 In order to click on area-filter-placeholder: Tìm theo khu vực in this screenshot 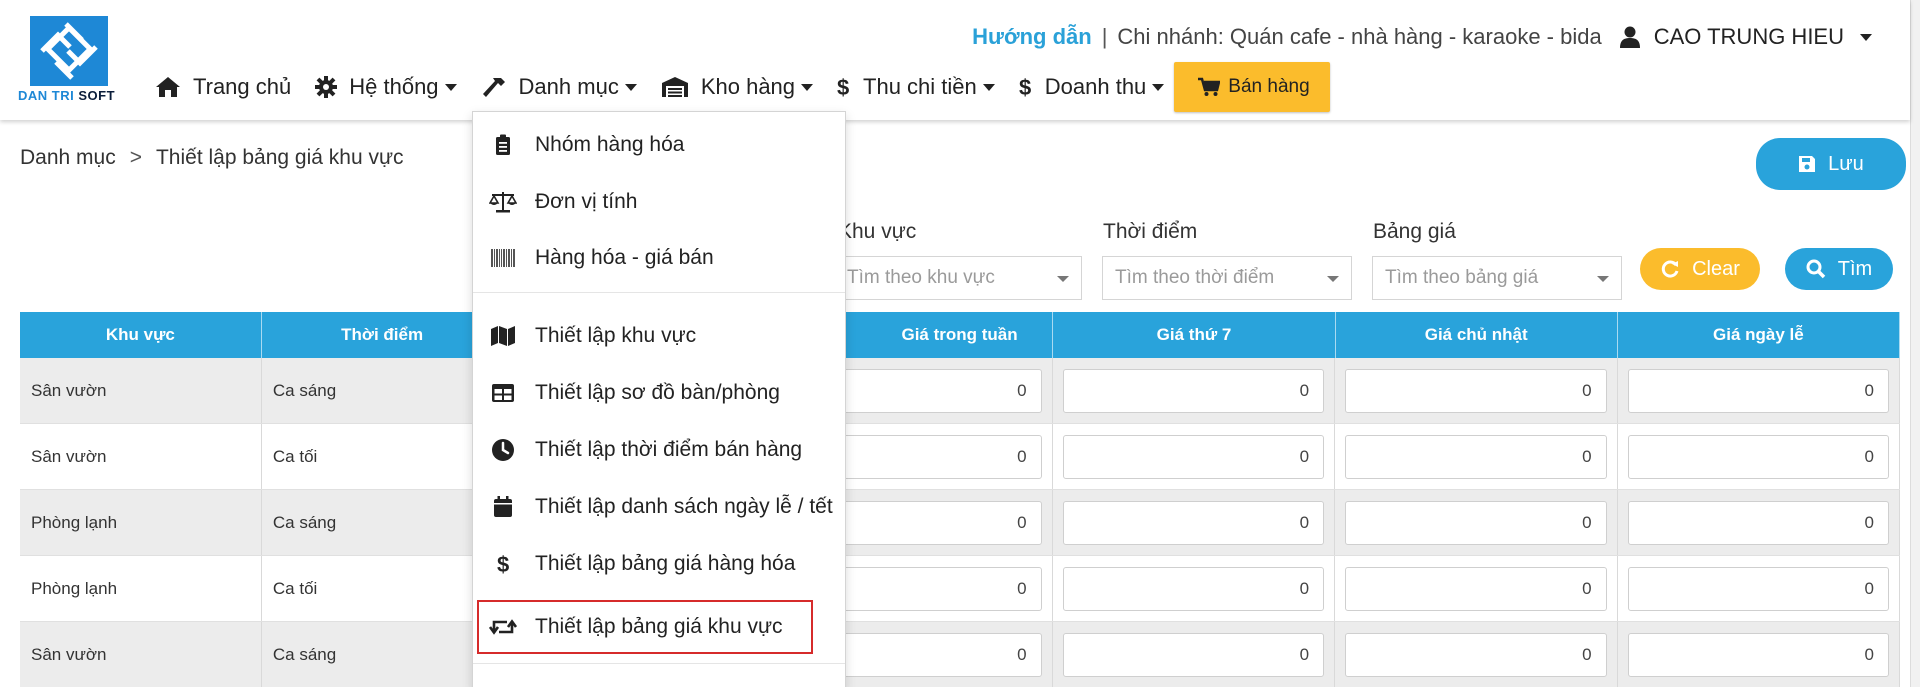, I will do `click(921, 277)`.